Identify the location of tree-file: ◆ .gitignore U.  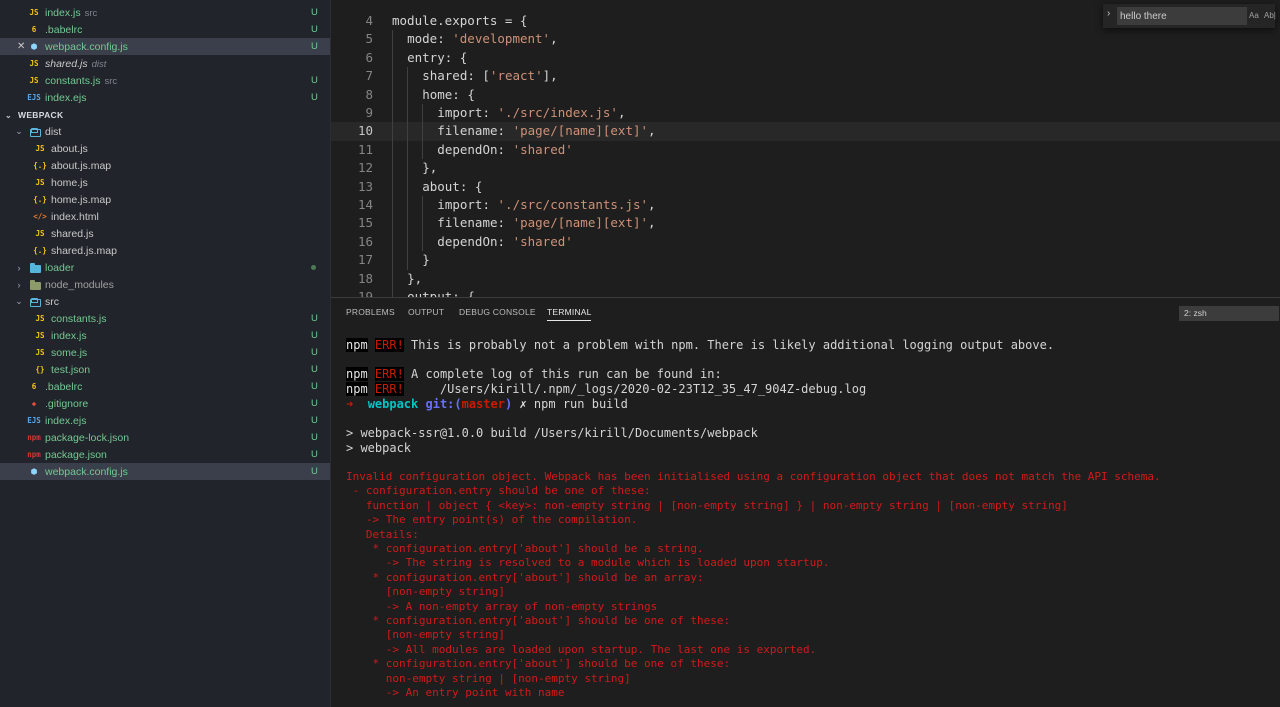
(165, 403).